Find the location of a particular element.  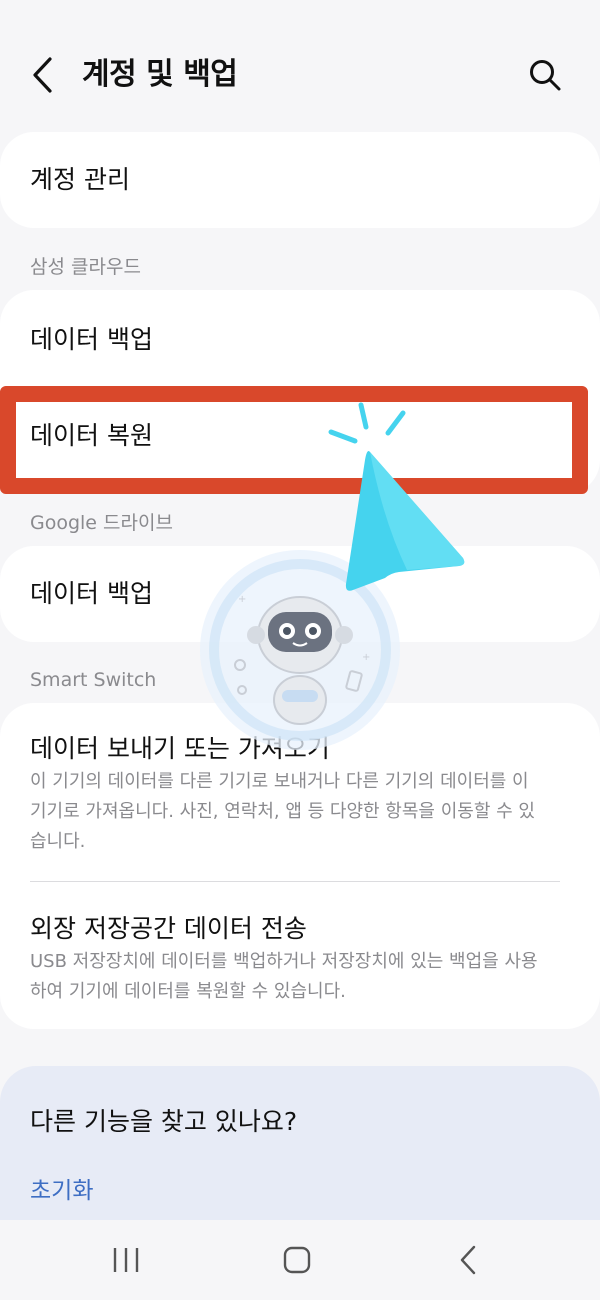

google-backup-item: 데이터 백업 is located at coordinates (300, 594).